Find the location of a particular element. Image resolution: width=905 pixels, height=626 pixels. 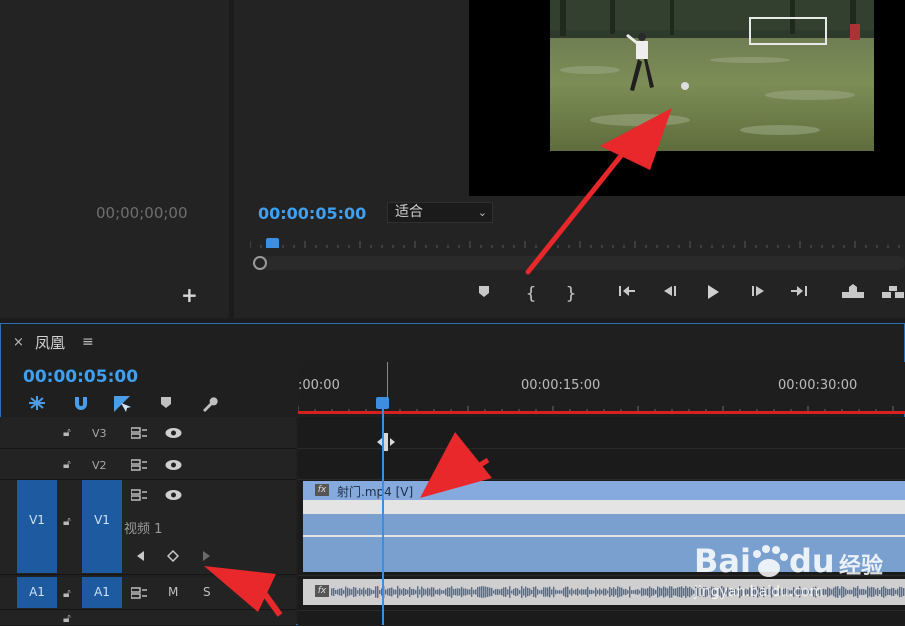

program-time-ruler is located at coordinates (577, 242).